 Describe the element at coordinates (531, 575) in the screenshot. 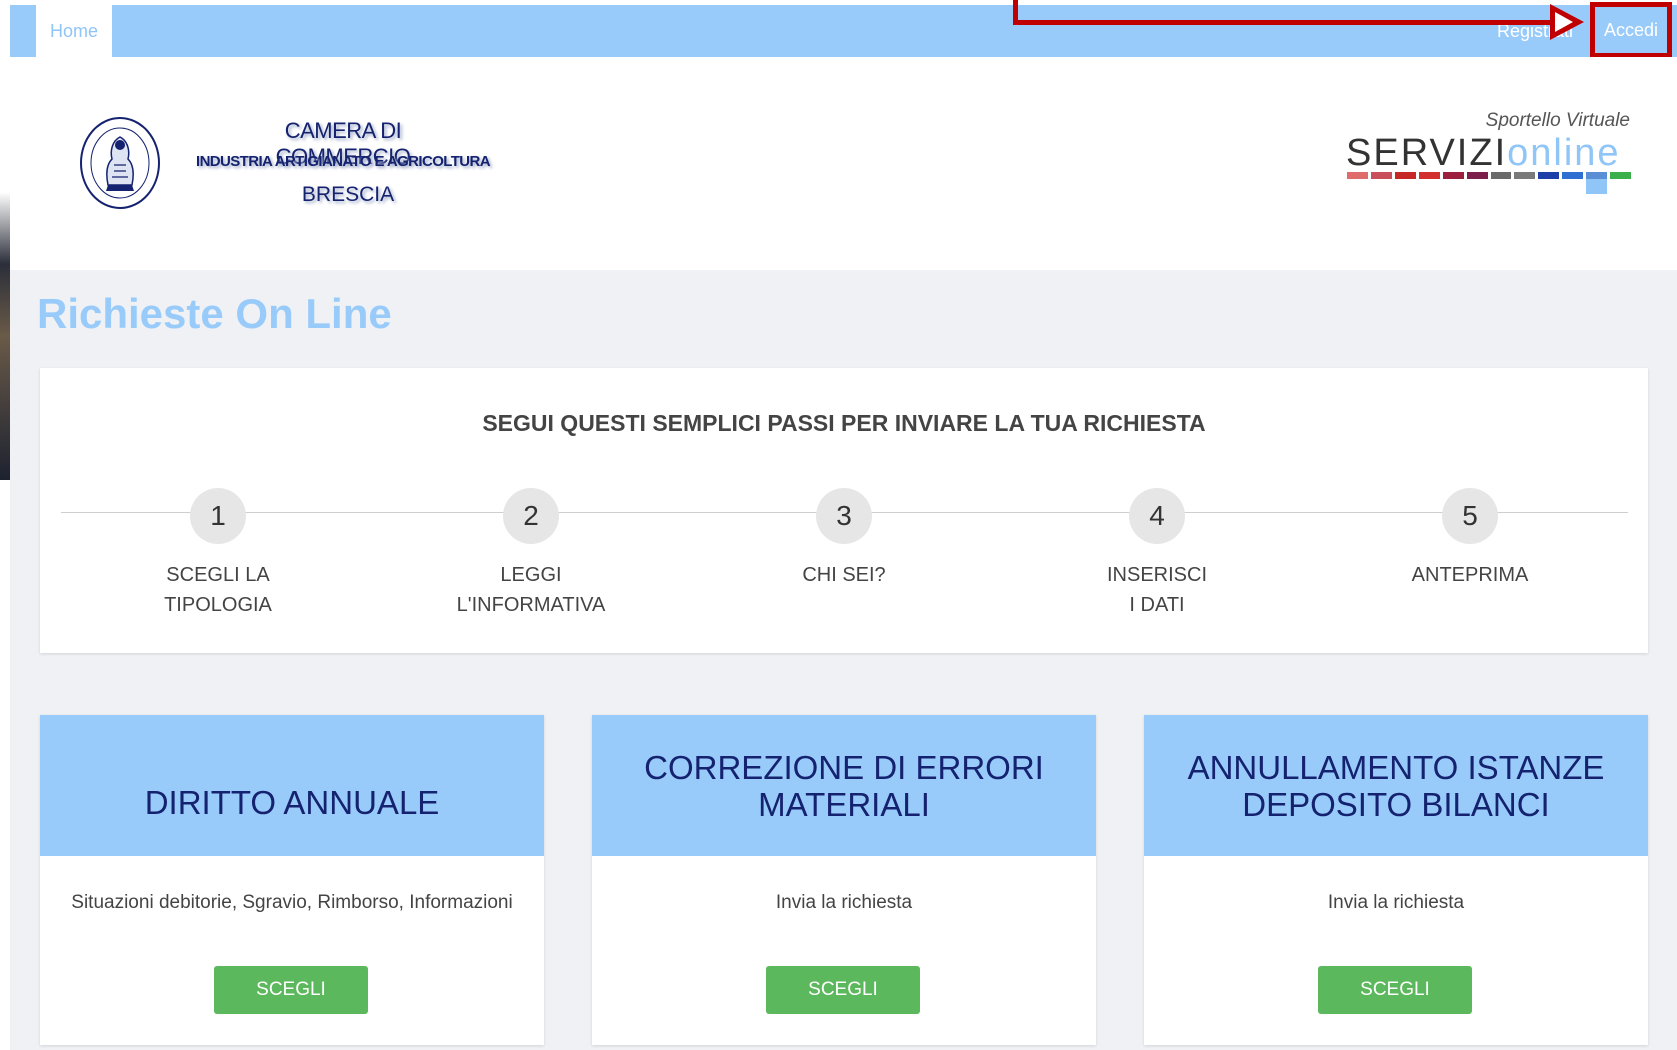

I see `step-label: LEGGI` at that location.